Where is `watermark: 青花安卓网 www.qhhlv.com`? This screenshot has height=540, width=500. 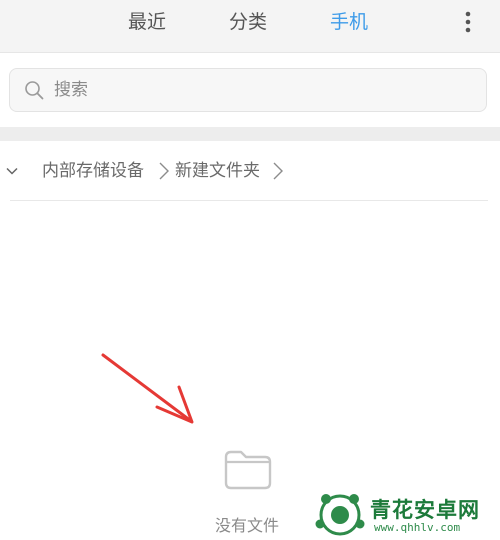
watermark: 青花安卓网 www.qhhlv.com is located at coordinates (407, 514).